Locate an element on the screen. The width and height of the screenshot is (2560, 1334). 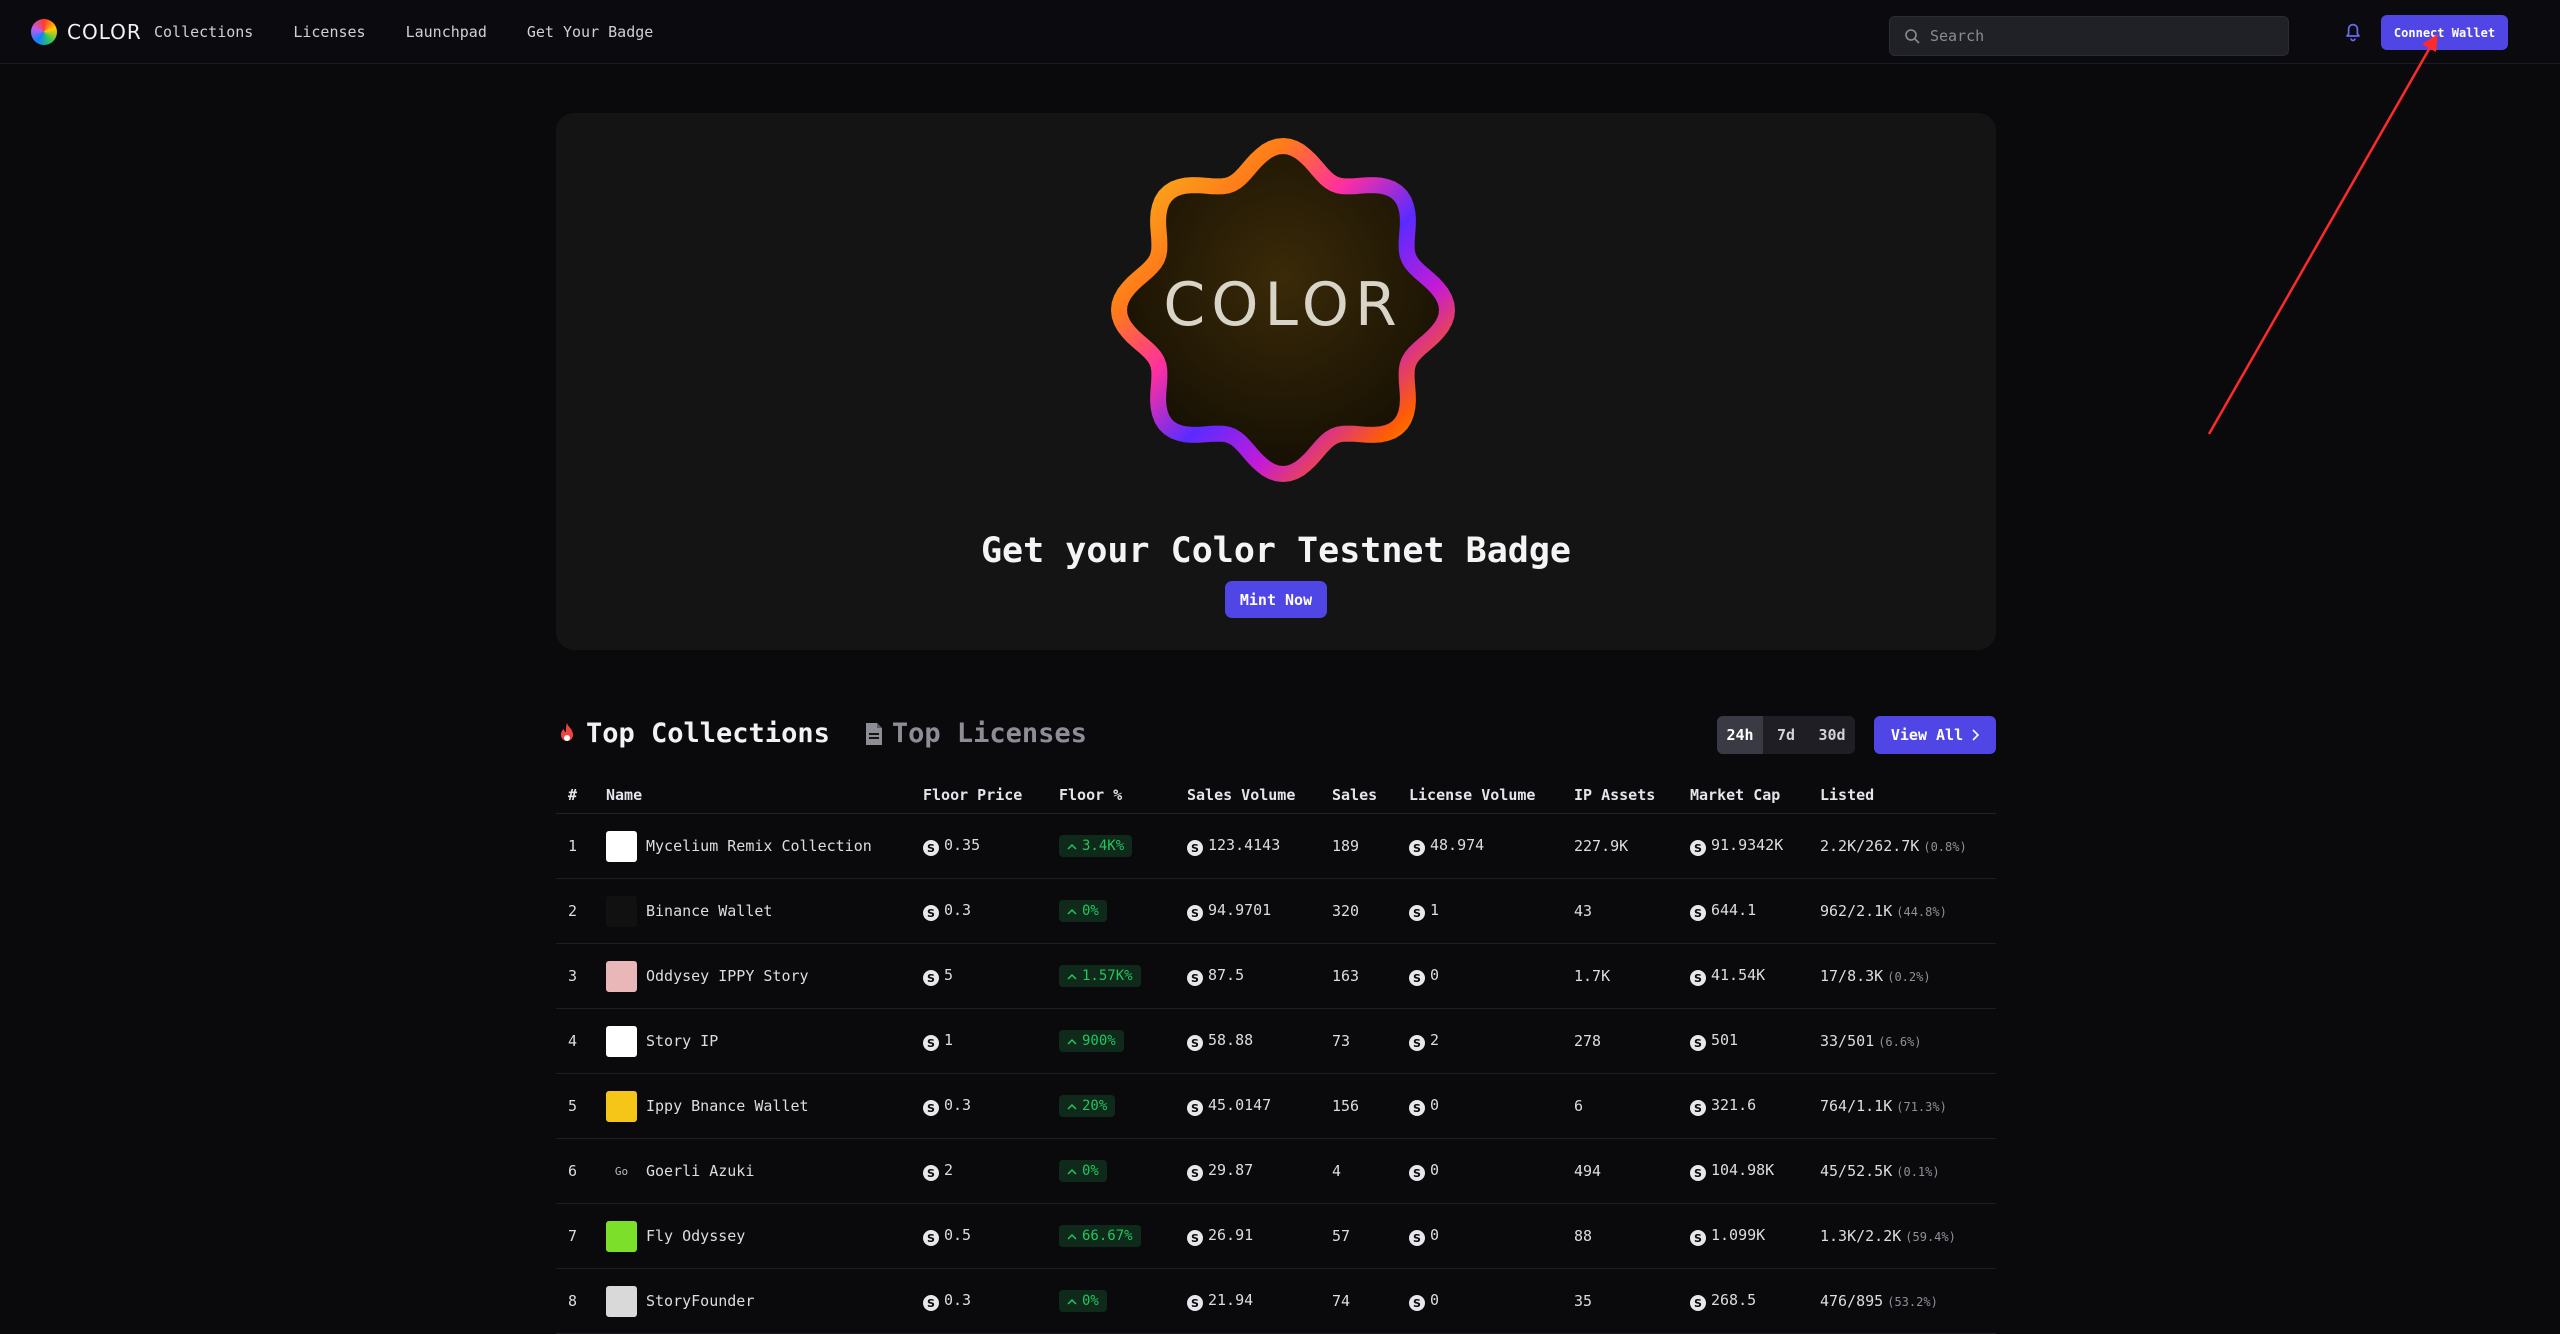
cell-name: Binance Wallet is located at coordinates (764, 911).